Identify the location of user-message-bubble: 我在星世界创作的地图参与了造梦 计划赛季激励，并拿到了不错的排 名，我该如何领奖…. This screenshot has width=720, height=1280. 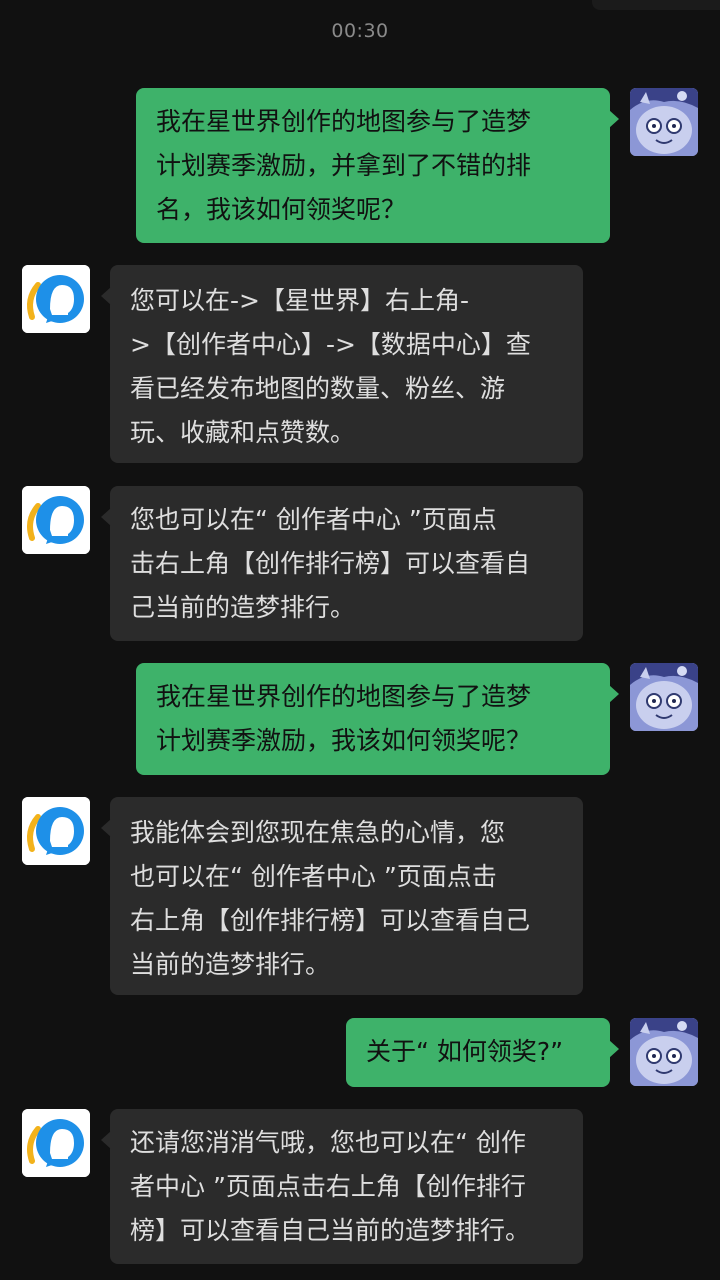
(377, 165).